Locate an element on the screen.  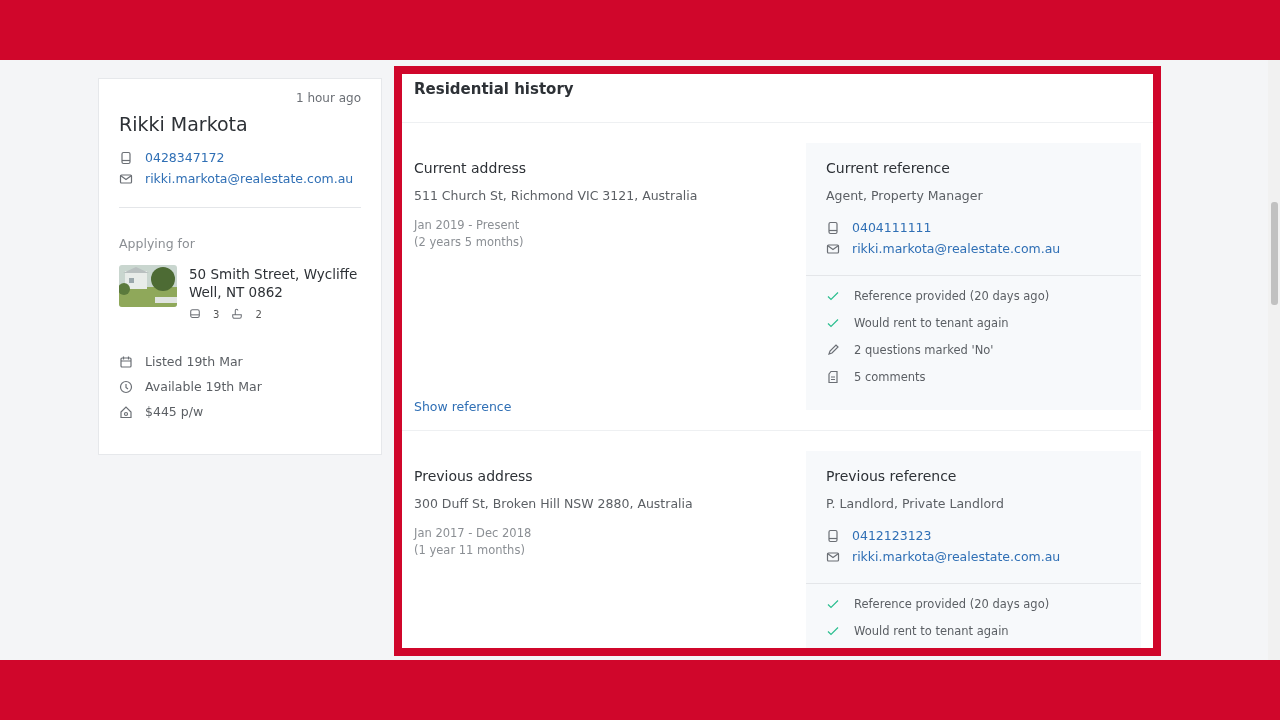
date-range: Jan 2017 - Dec 2018 is located at coordinates (473, 533).